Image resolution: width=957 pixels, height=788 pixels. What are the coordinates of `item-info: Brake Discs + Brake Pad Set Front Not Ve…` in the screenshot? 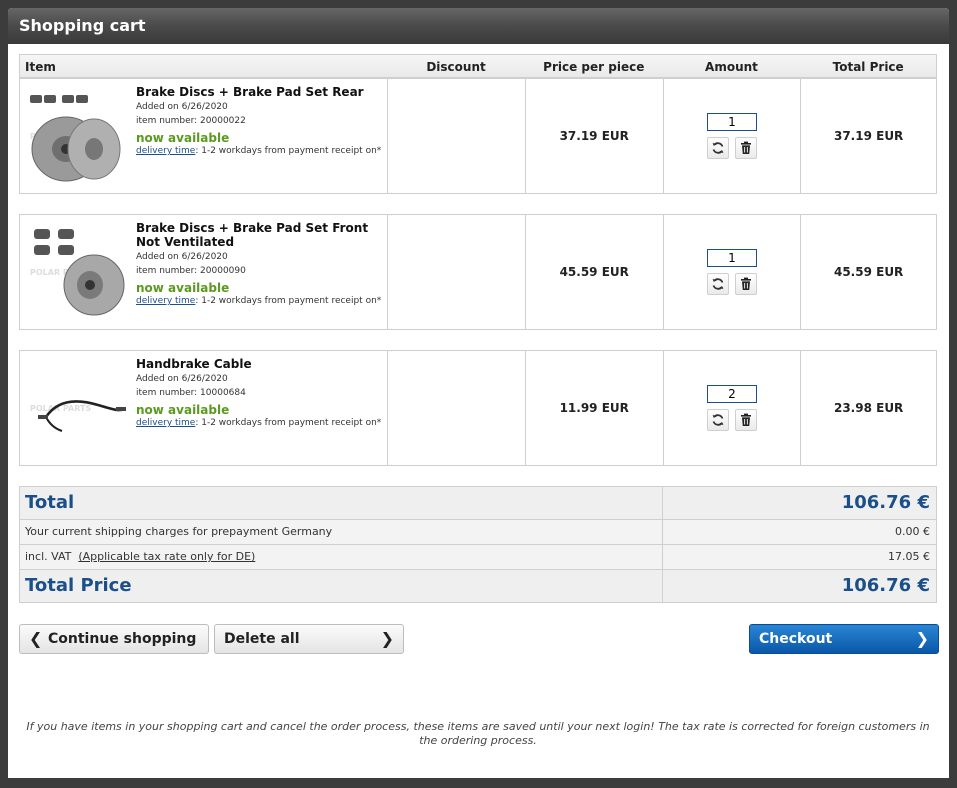 It's located at (260, 264).